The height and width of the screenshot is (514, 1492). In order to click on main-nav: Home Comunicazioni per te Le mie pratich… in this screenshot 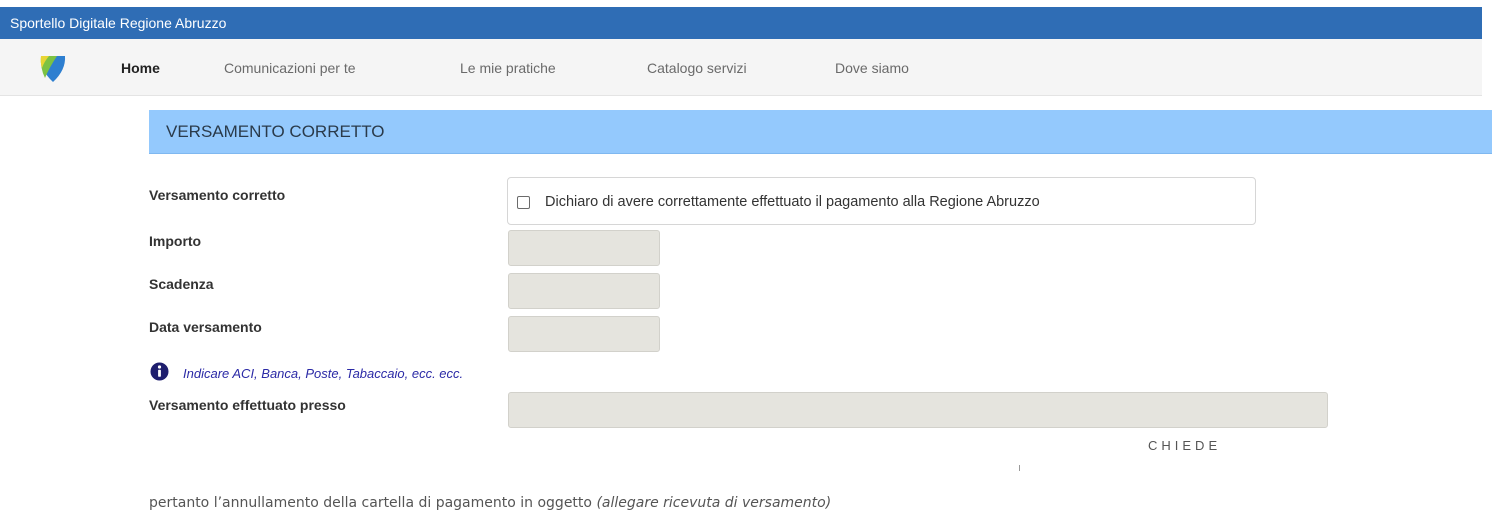, I will do `click(741, 67)`.